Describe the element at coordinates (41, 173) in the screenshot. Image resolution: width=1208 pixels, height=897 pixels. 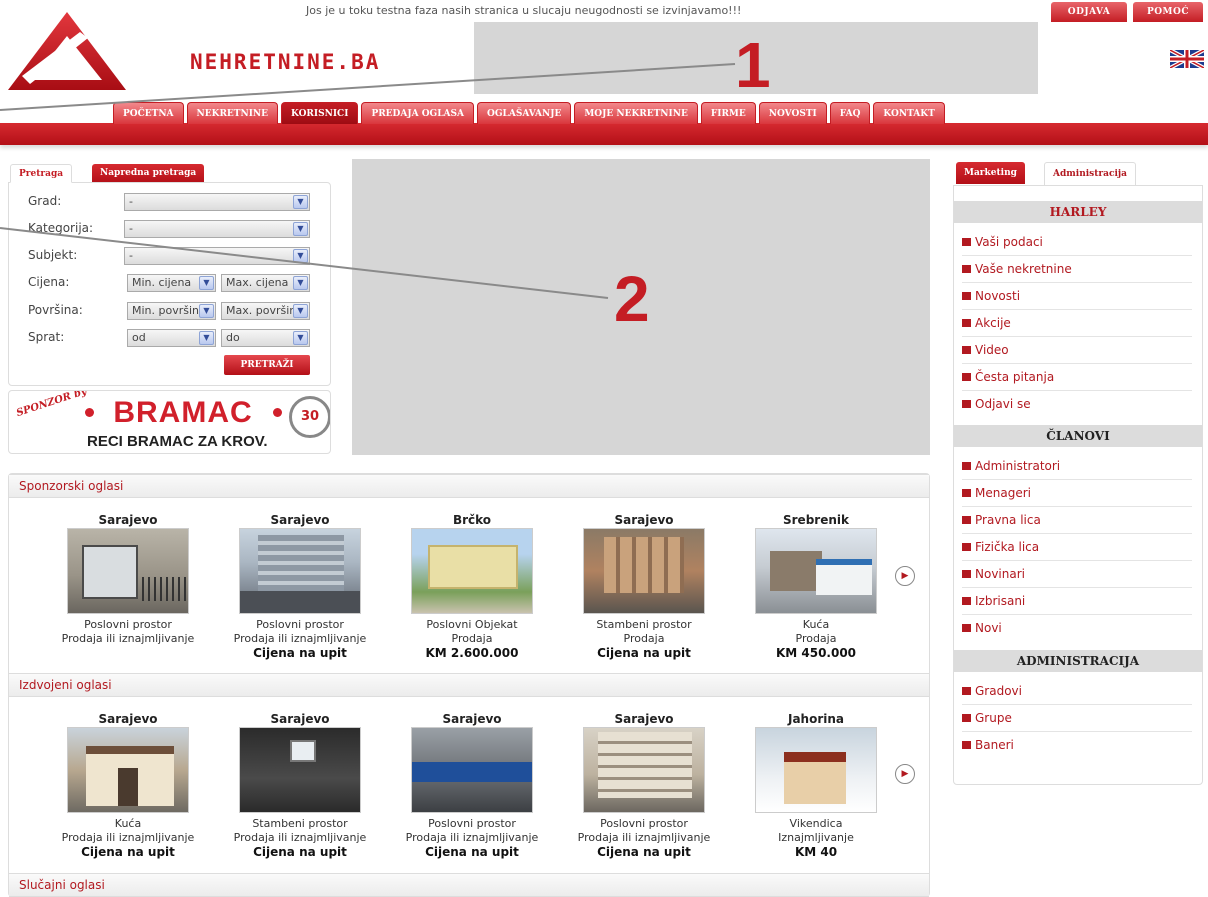
I see `tab-basic-search: Pretraga` at that location.